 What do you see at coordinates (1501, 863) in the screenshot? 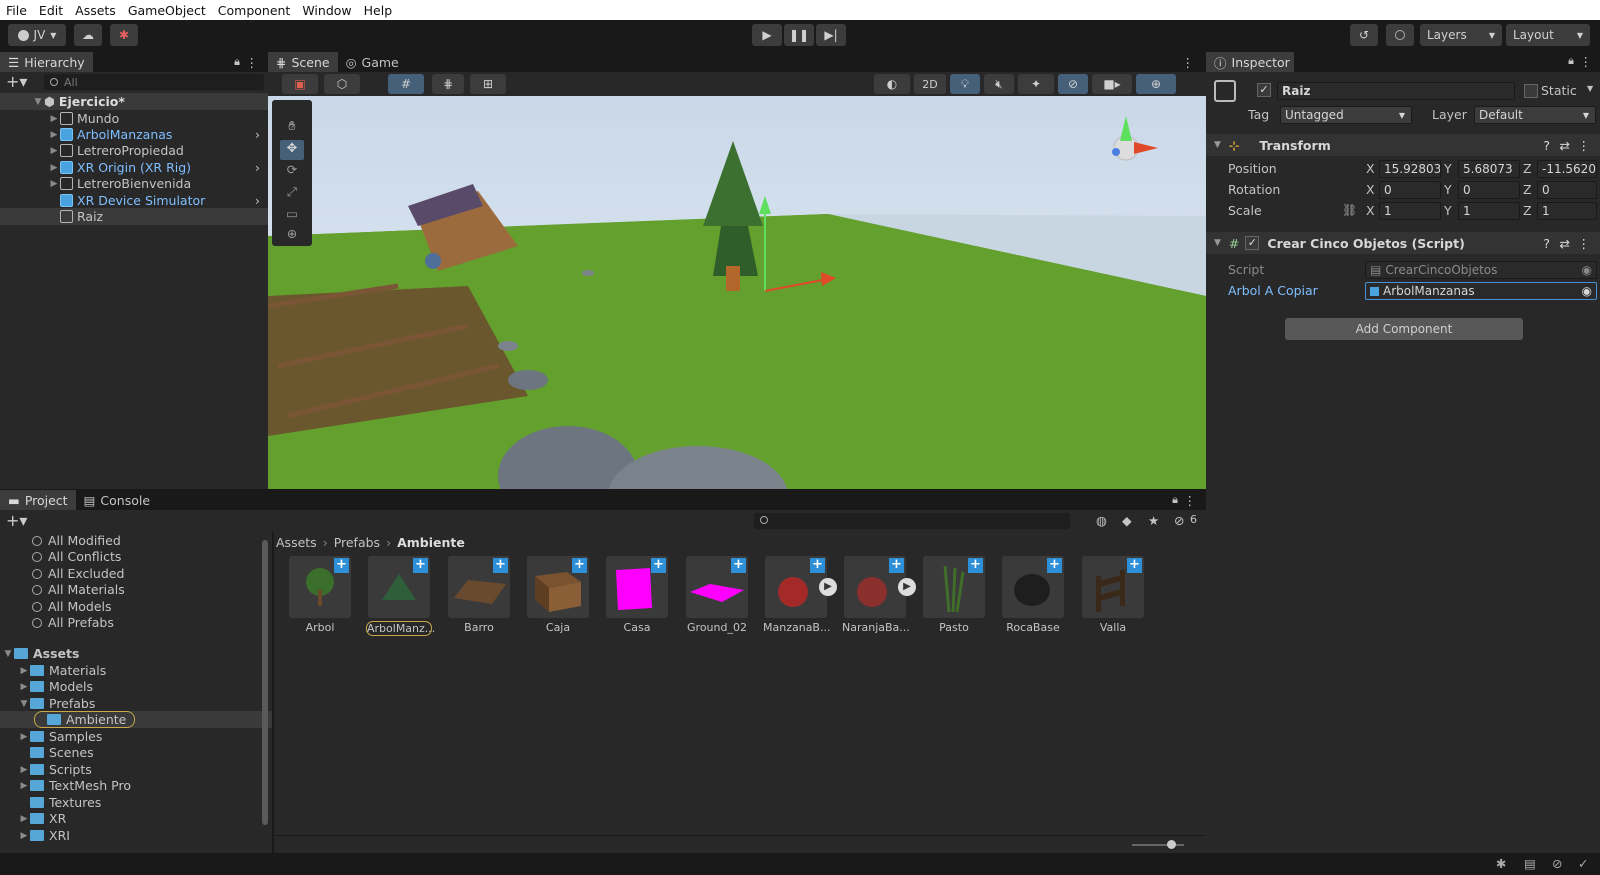
I see `debug-mode-icon: ✱` at bounding box center [1501, 863].